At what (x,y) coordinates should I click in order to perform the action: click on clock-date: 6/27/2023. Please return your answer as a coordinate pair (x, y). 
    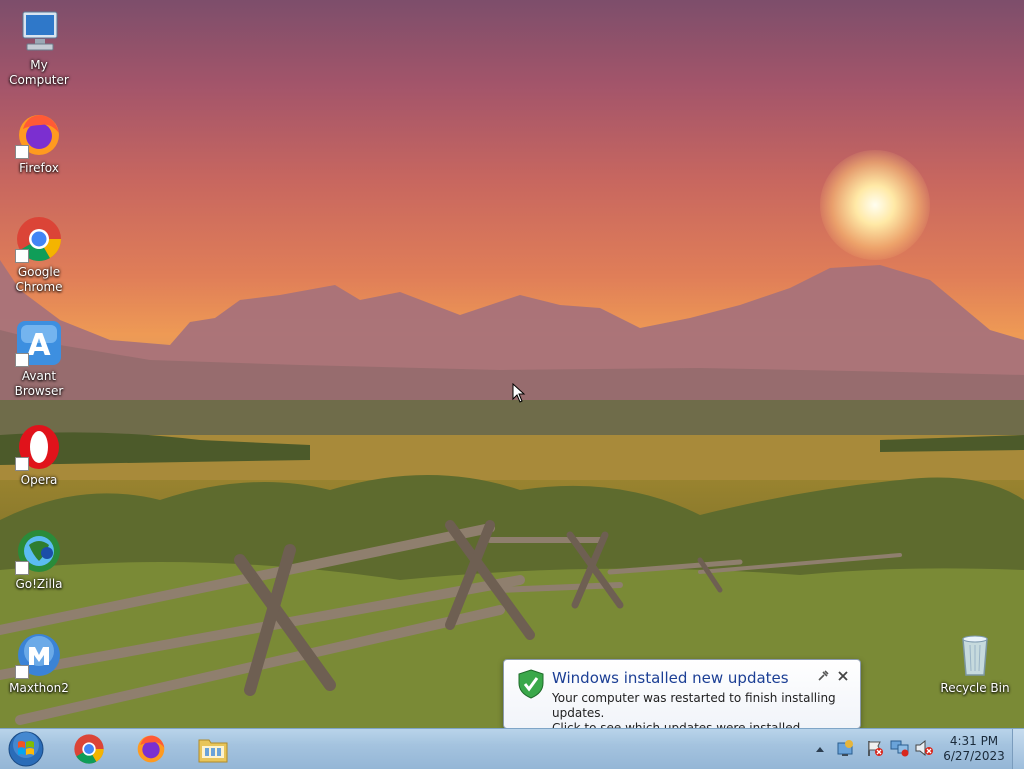
    Looking at the image, I should click on (974, 756).